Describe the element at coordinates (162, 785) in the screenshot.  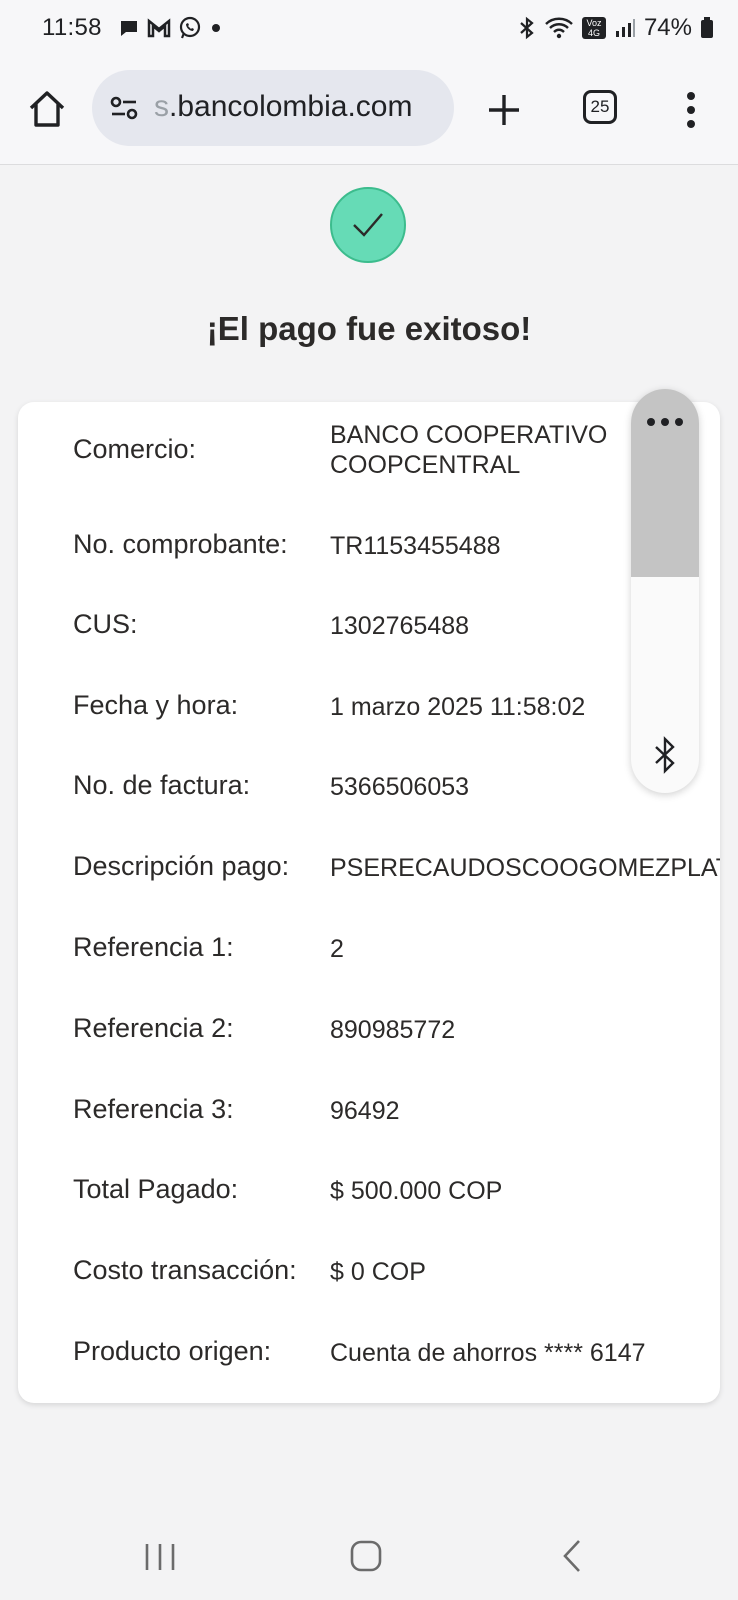
I see `row-label: No. de factura:` at that location.